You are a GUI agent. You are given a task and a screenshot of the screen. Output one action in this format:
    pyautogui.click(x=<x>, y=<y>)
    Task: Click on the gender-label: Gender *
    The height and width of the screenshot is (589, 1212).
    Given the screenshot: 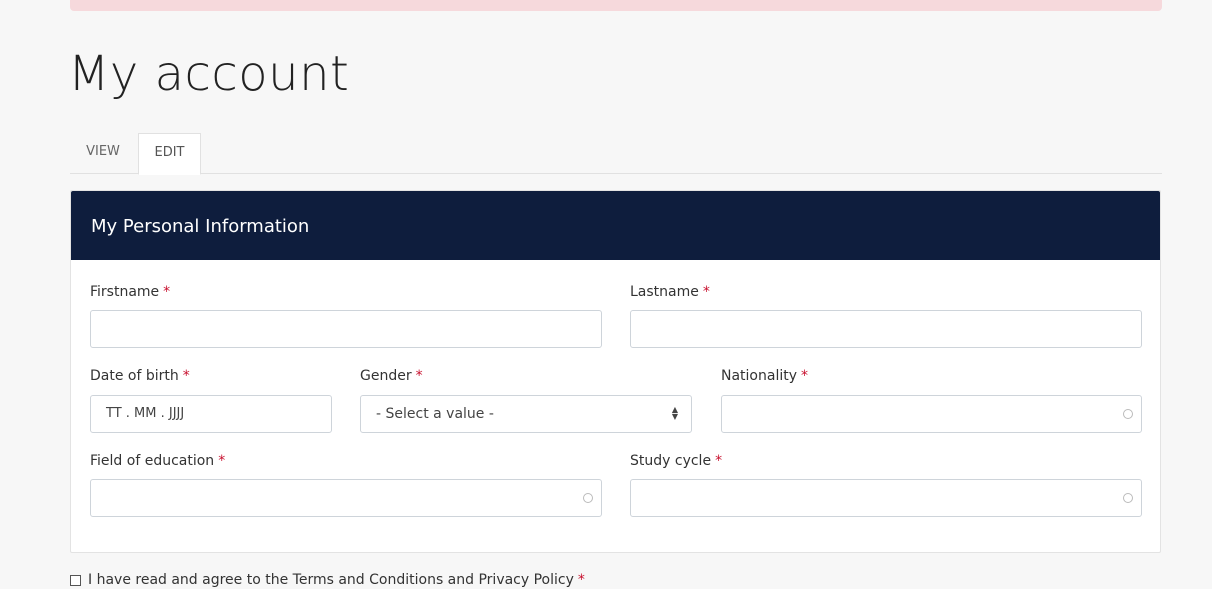 What is the action you would take?
    pyautogui.click(x=391, y=376)
    